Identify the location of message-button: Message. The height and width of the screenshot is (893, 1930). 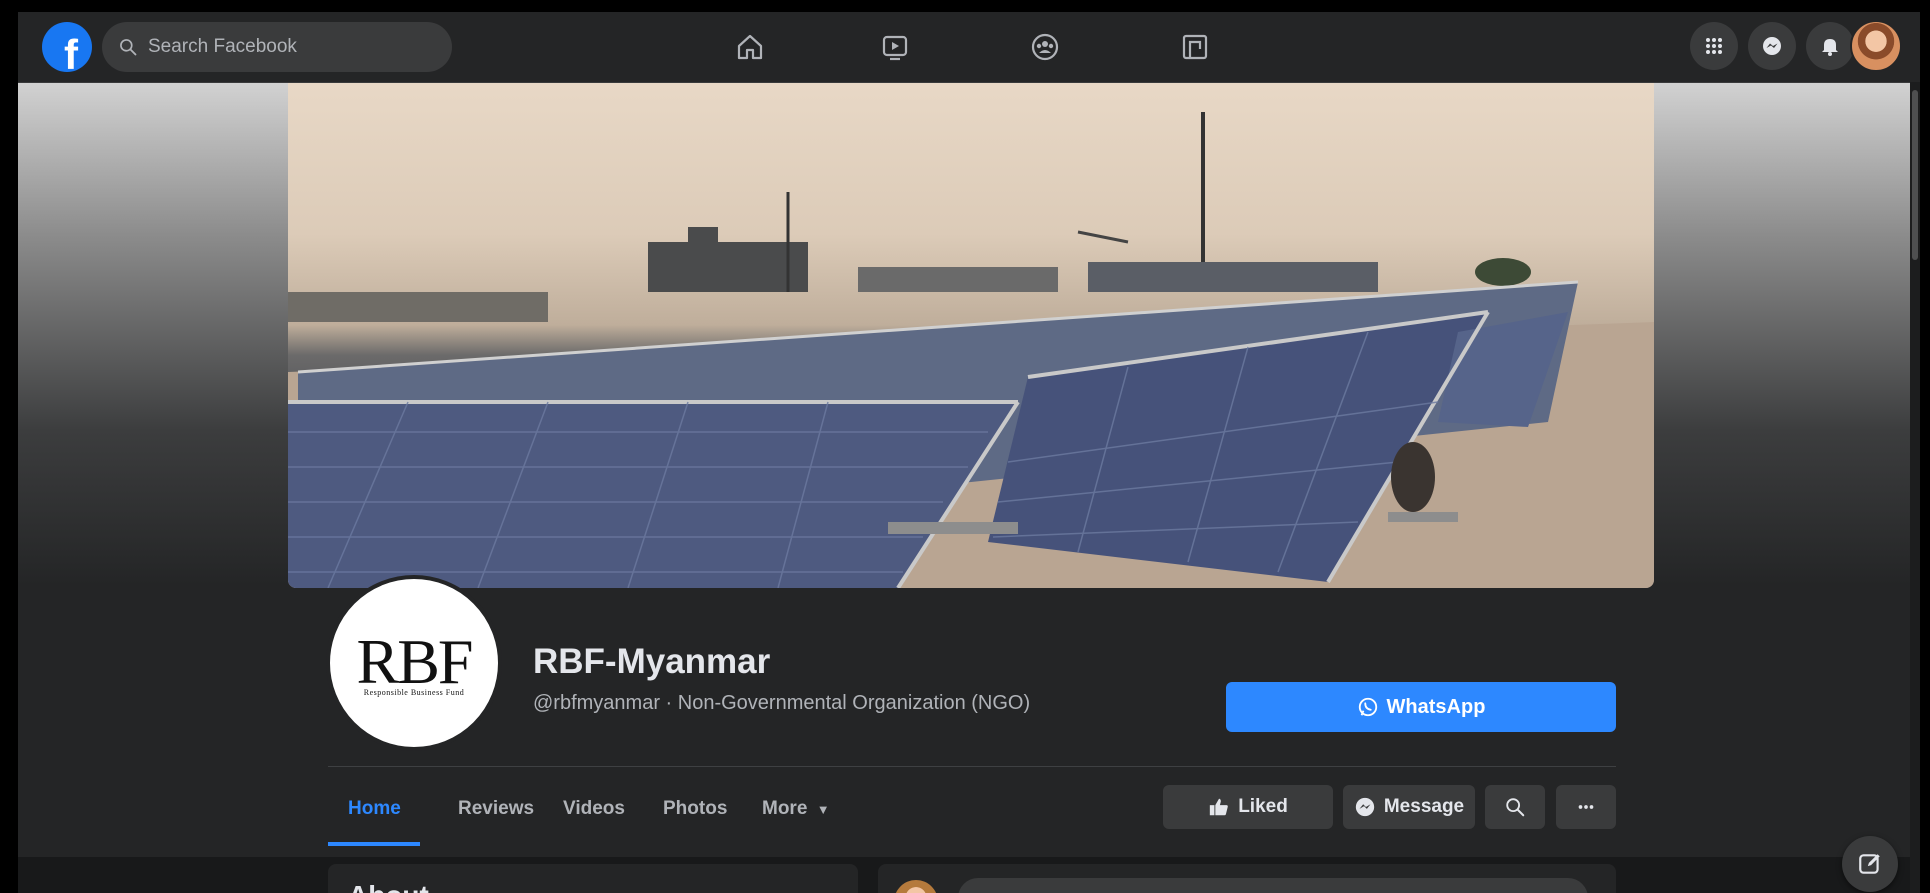
(1409, 807).